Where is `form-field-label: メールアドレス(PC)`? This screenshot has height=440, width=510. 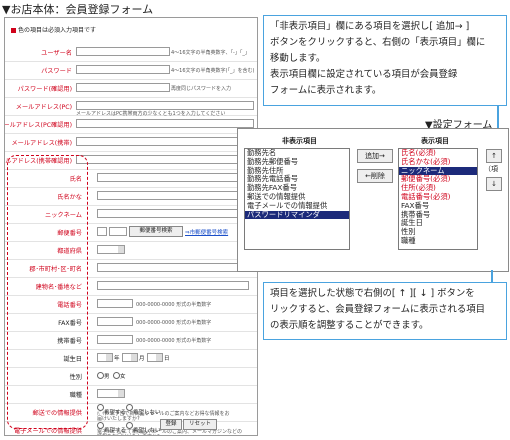 form-field-label: メールアドレス(PC) is located at coordinates (43, 107).